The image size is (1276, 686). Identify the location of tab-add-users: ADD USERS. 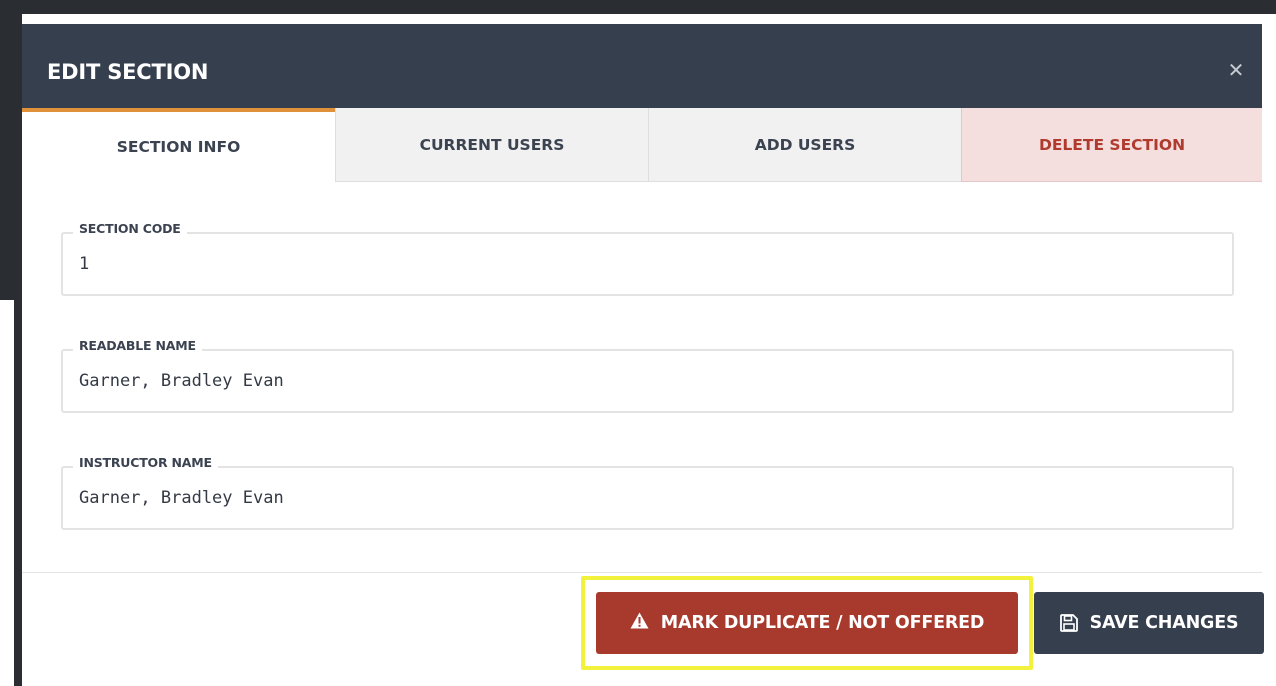
(804, 145).